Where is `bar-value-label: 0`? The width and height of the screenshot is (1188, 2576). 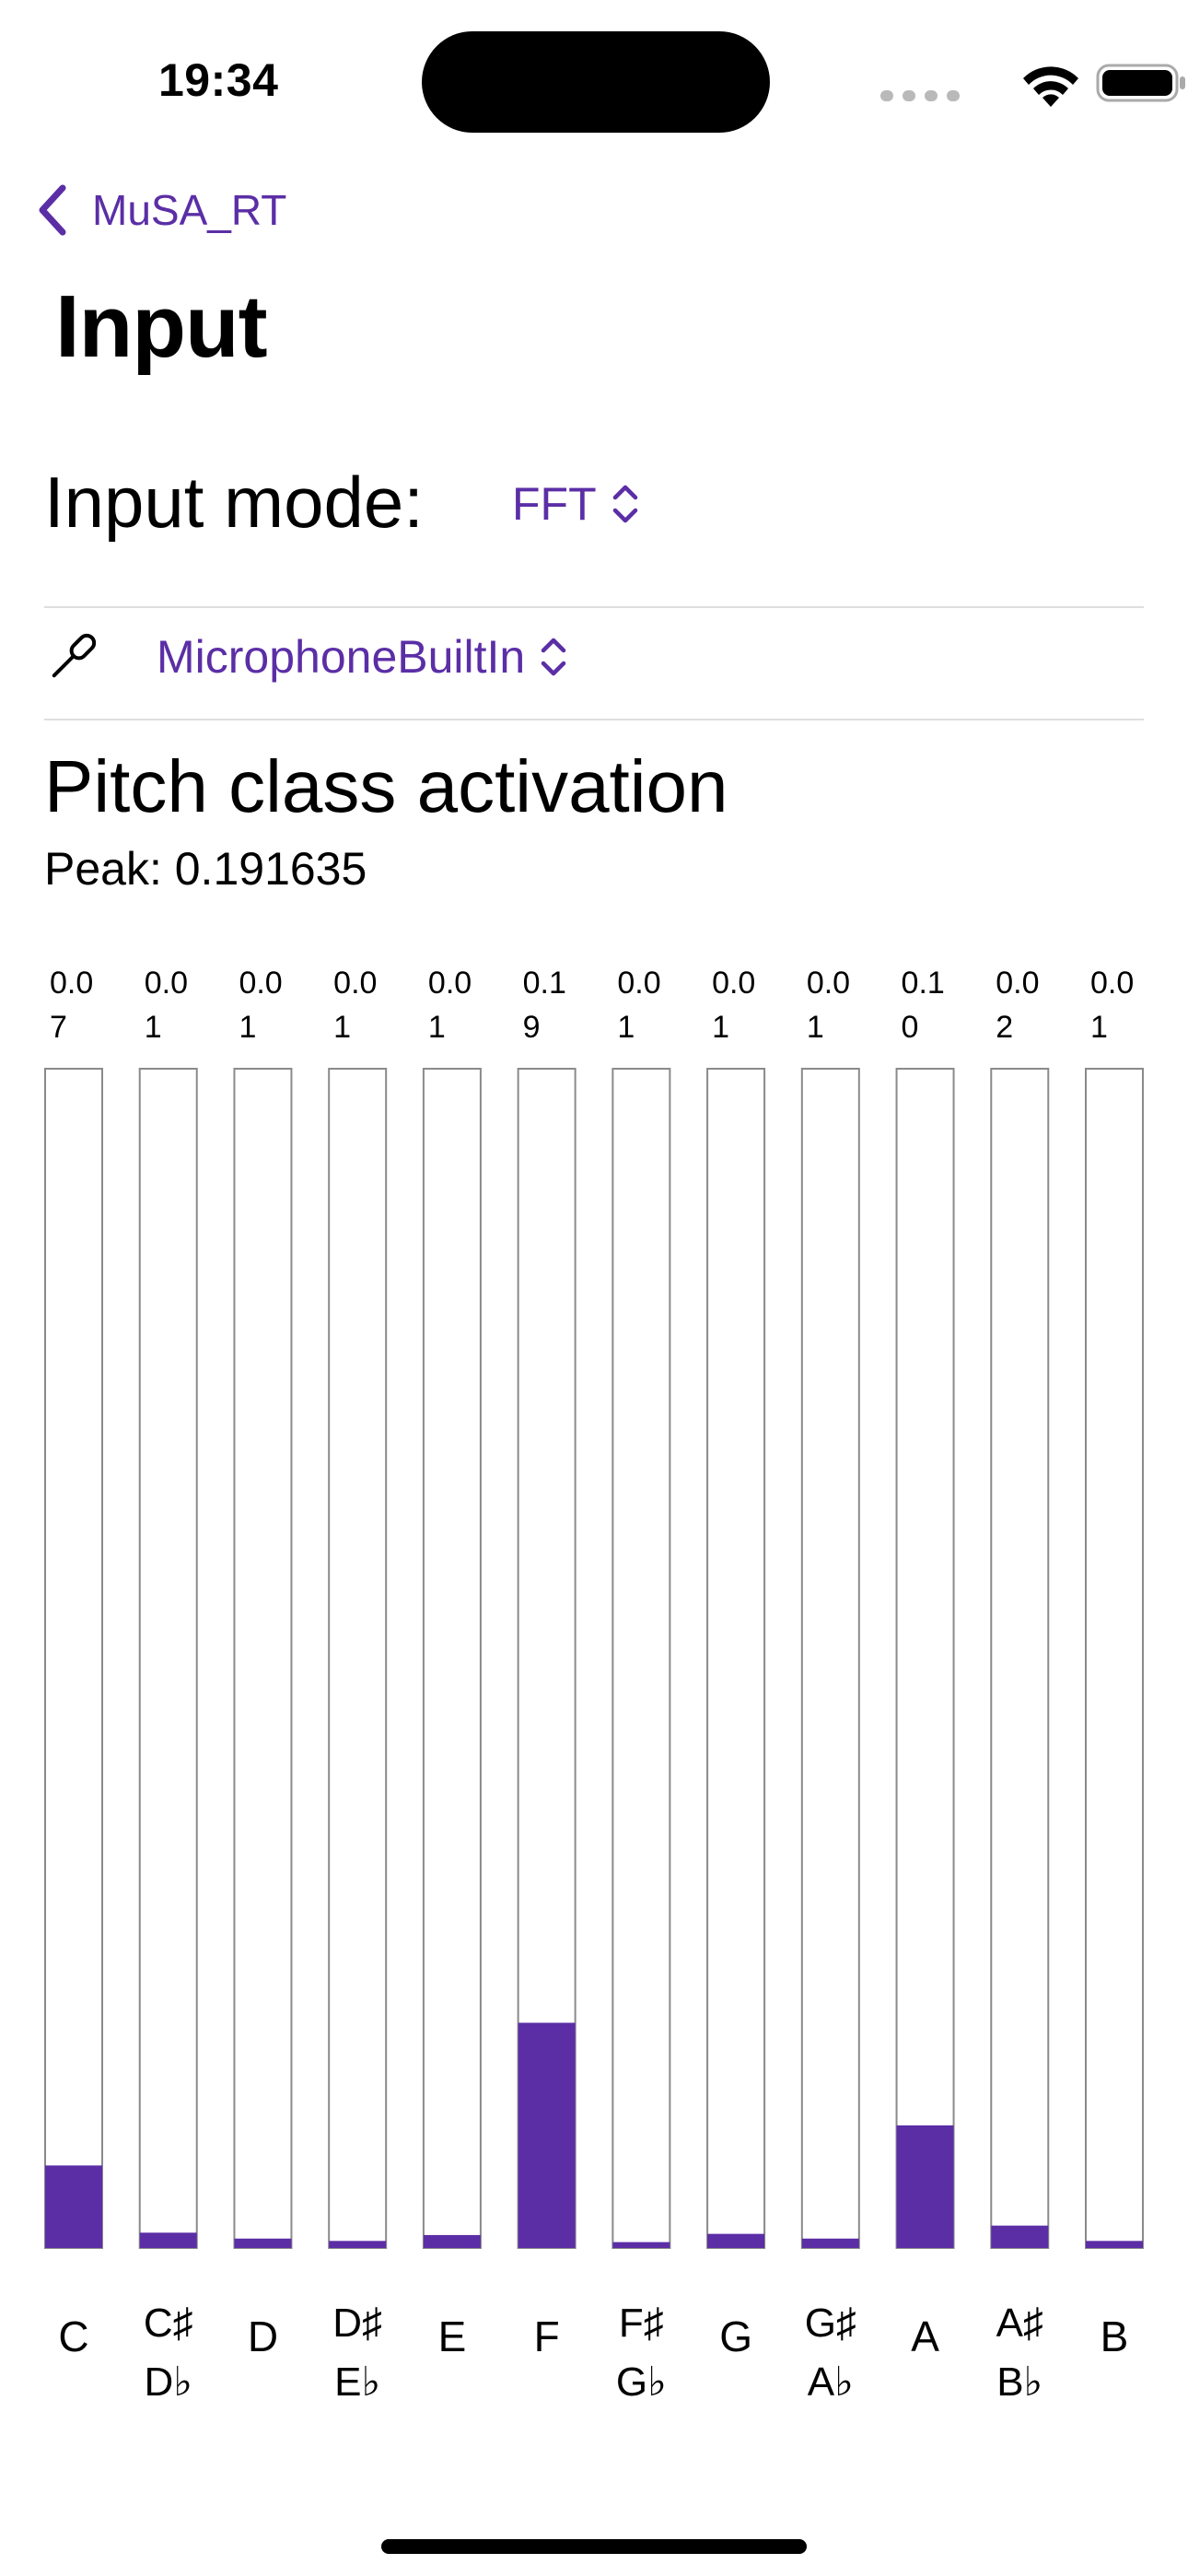
bar-value-label: 0 is located at coordinates (910, 1027).